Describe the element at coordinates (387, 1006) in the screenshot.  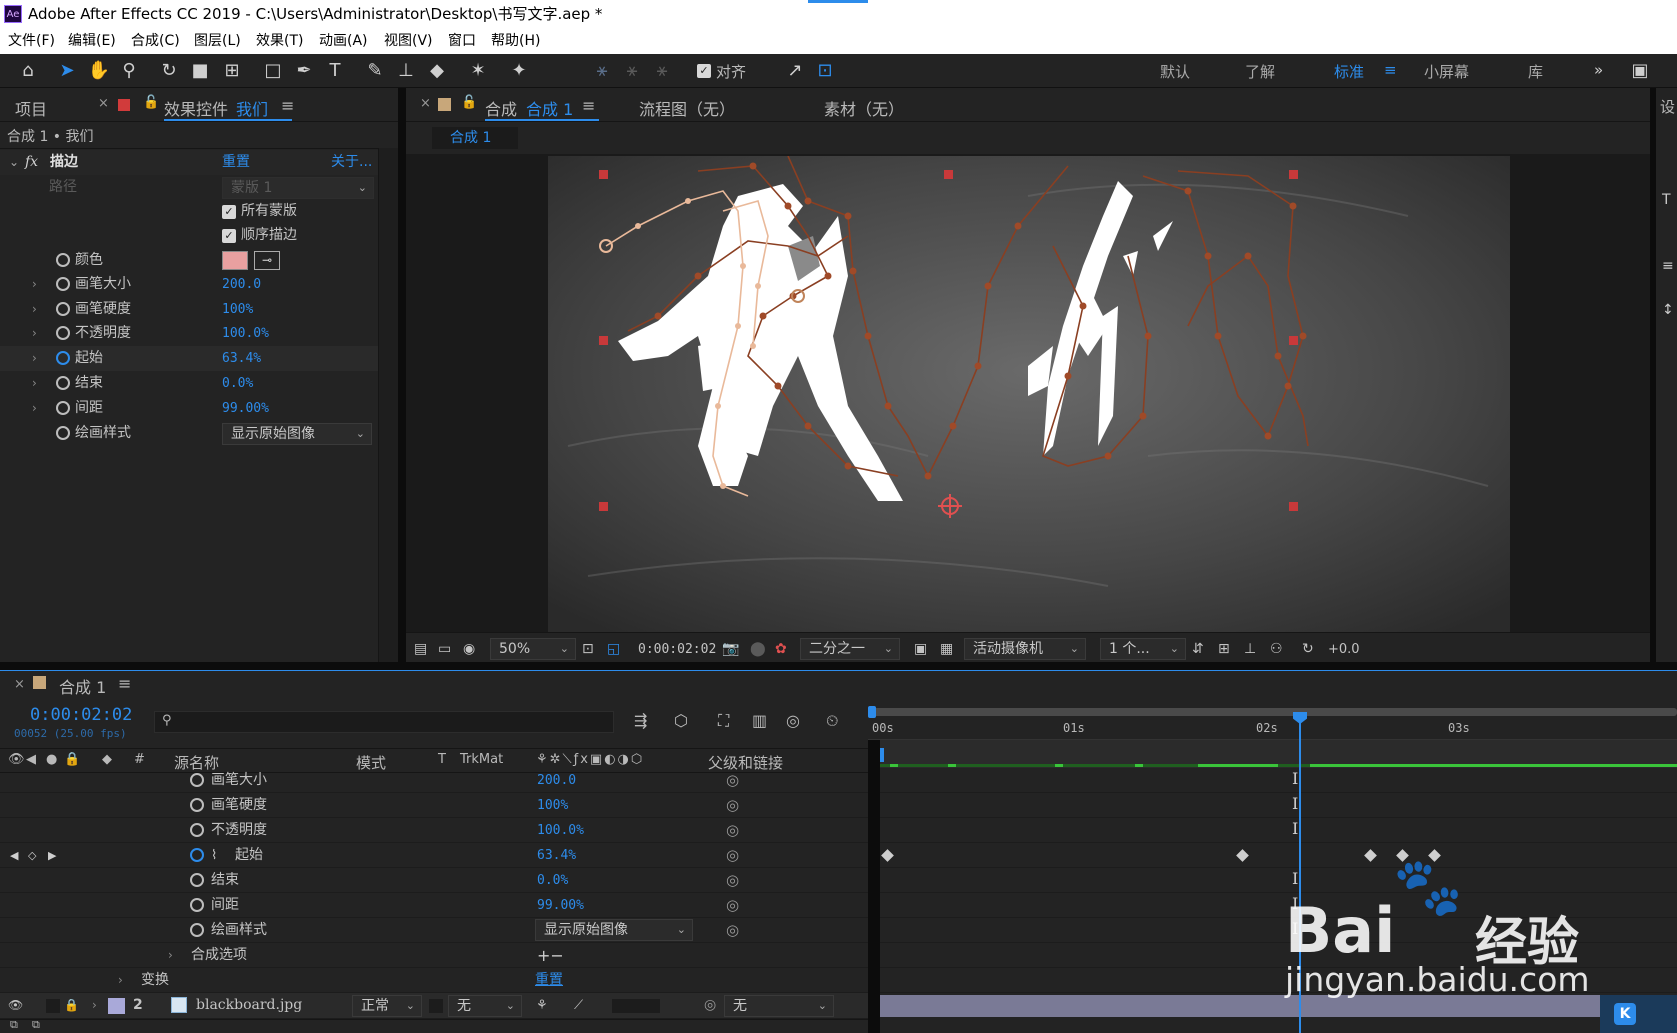
I see `layer-mode-dropdown: 正常 ⌄` at that location.